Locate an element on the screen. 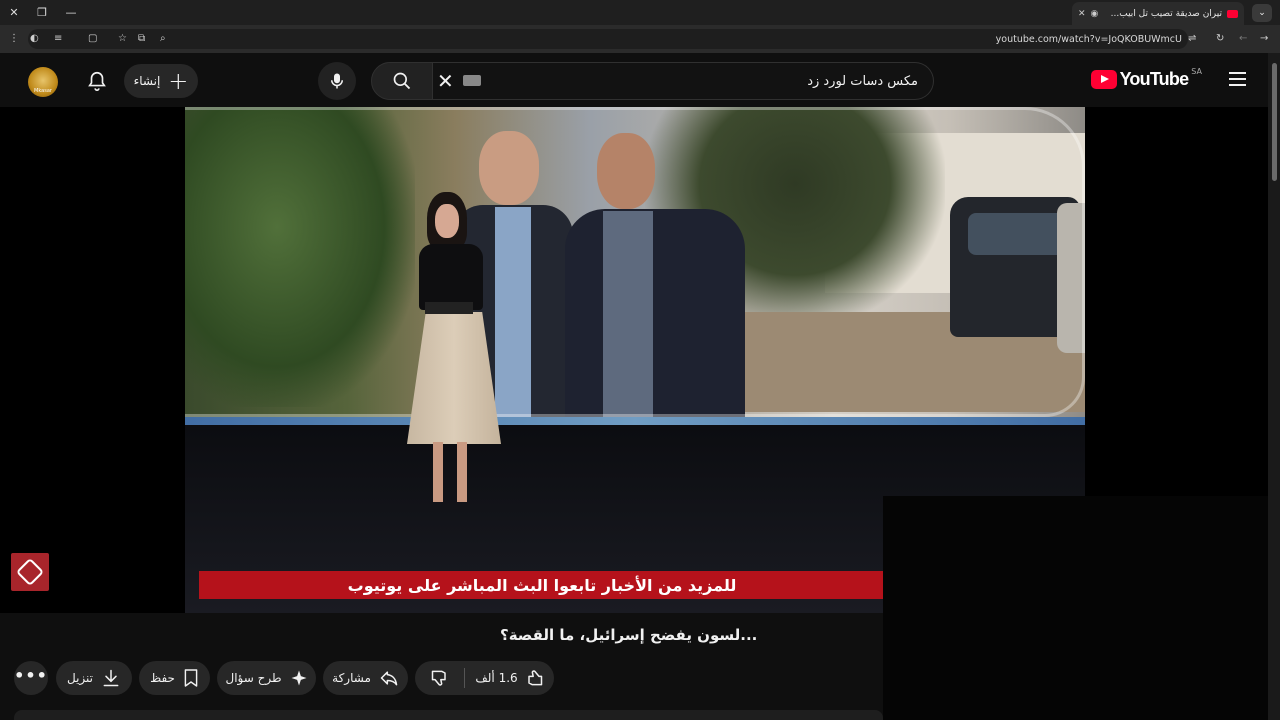 The height and width of the screenshot is (720, 1280). search-icon is located at coordinates (402, 81).